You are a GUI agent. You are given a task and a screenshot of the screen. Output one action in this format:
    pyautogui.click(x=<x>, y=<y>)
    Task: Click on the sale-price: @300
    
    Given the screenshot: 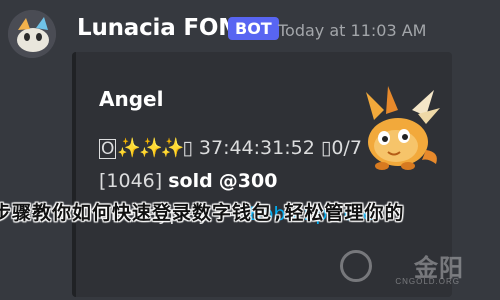 What is the action you would take?
    pyautogui.click(x=248, y=181)
    